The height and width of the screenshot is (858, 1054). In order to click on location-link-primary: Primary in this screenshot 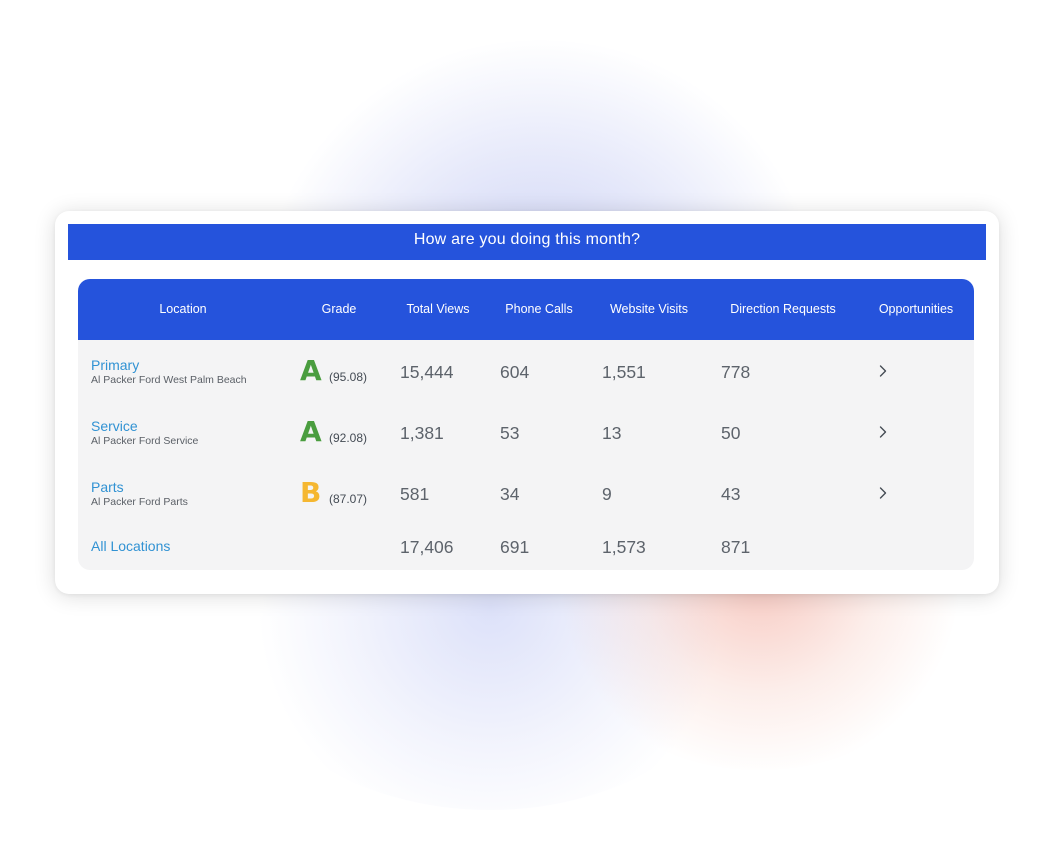, I will do `click(115, 365)`.